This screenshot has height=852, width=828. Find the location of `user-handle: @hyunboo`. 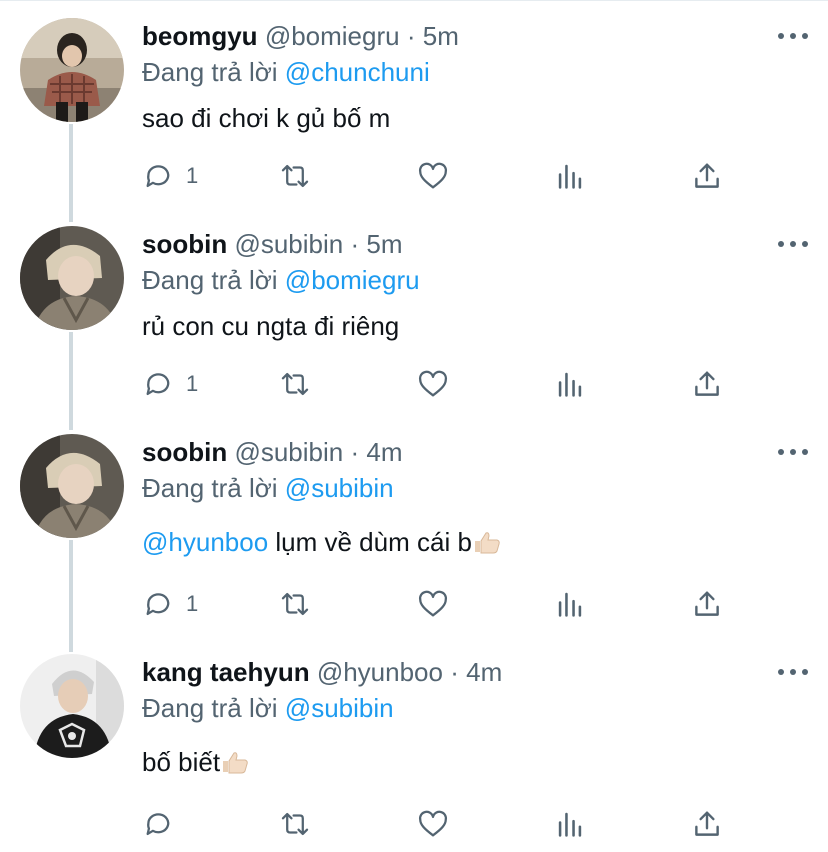

user-handle: @hyunboo is located at coordinates (380, 672).